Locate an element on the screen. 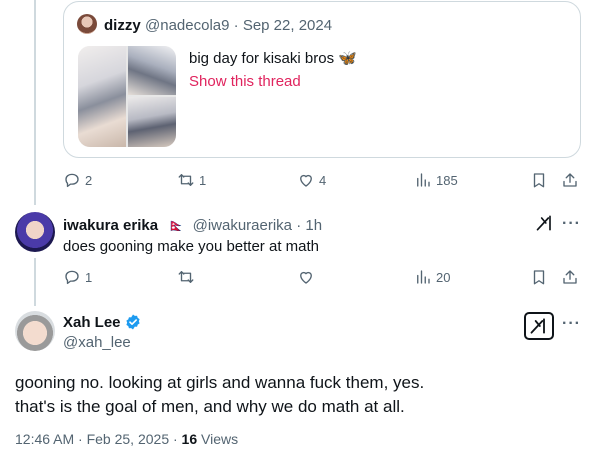  show-thread-link: Show this thread is located at coordinates (245, 81).